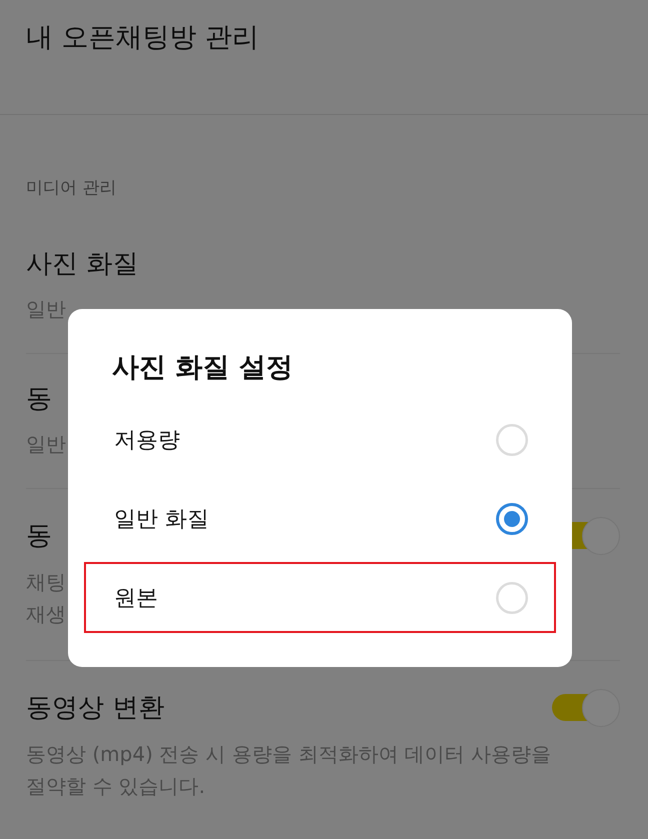  I want to click on quality-option: 저용량, so click(320, 439).